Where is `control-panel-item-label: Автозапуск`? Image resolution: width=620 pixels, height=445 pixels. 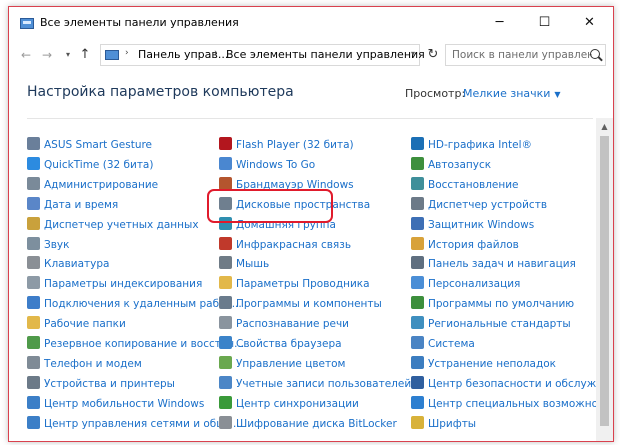
control-panel-item-label: Автозапуск is located at coordinates (459, 165).